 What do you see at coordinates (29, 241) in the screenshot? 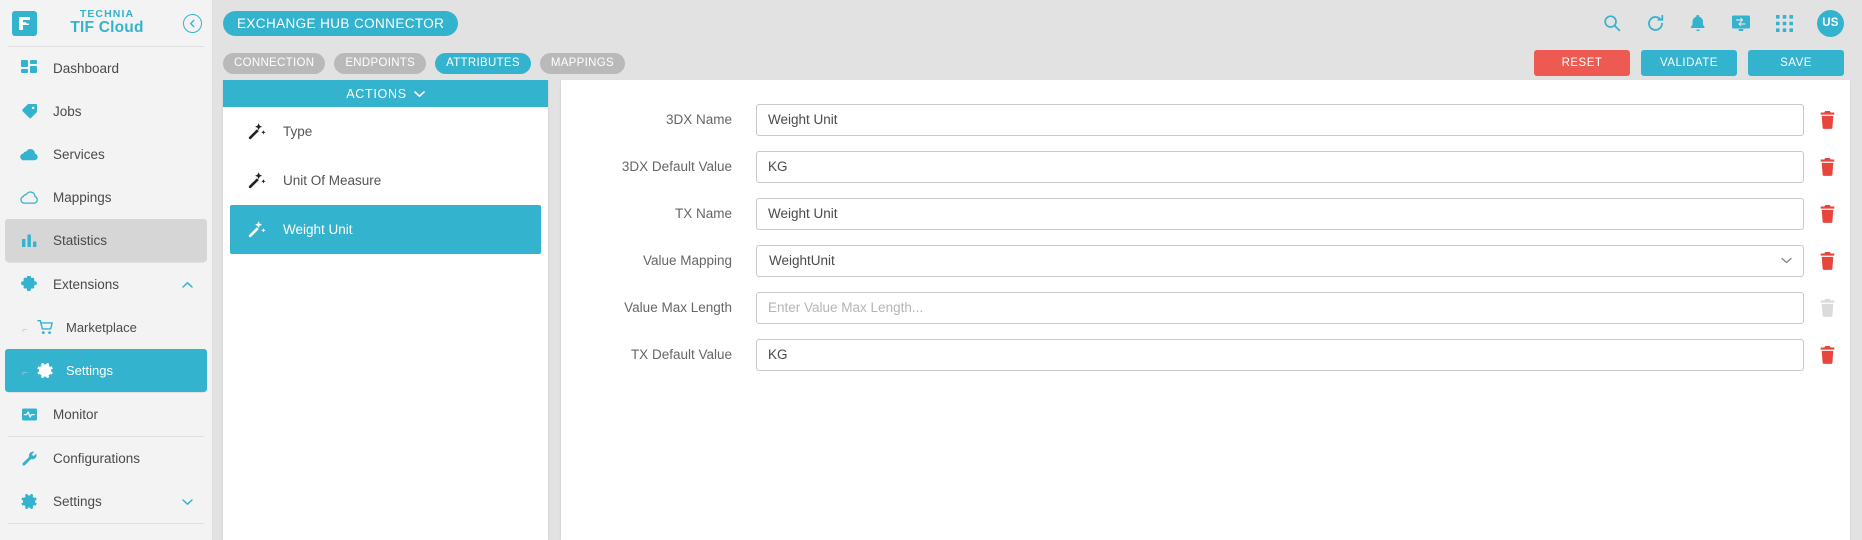
I see `bar-chart-icon` at bounding box center [29, 241].